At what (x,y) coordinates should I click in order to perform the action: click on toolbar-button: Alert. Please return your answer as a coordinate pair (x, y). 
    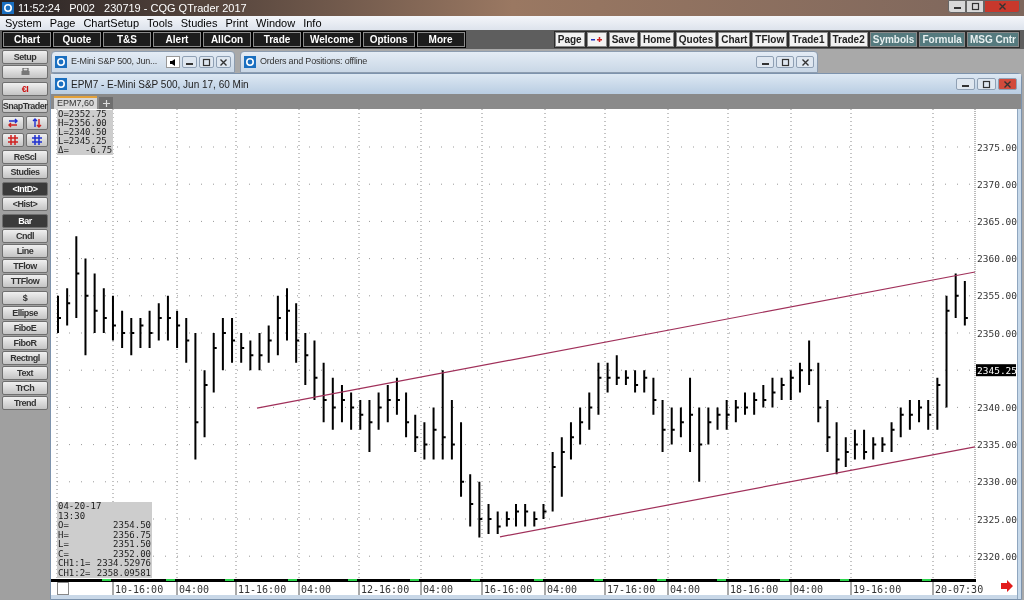
    Looking at the image, I should click on (177, 39).